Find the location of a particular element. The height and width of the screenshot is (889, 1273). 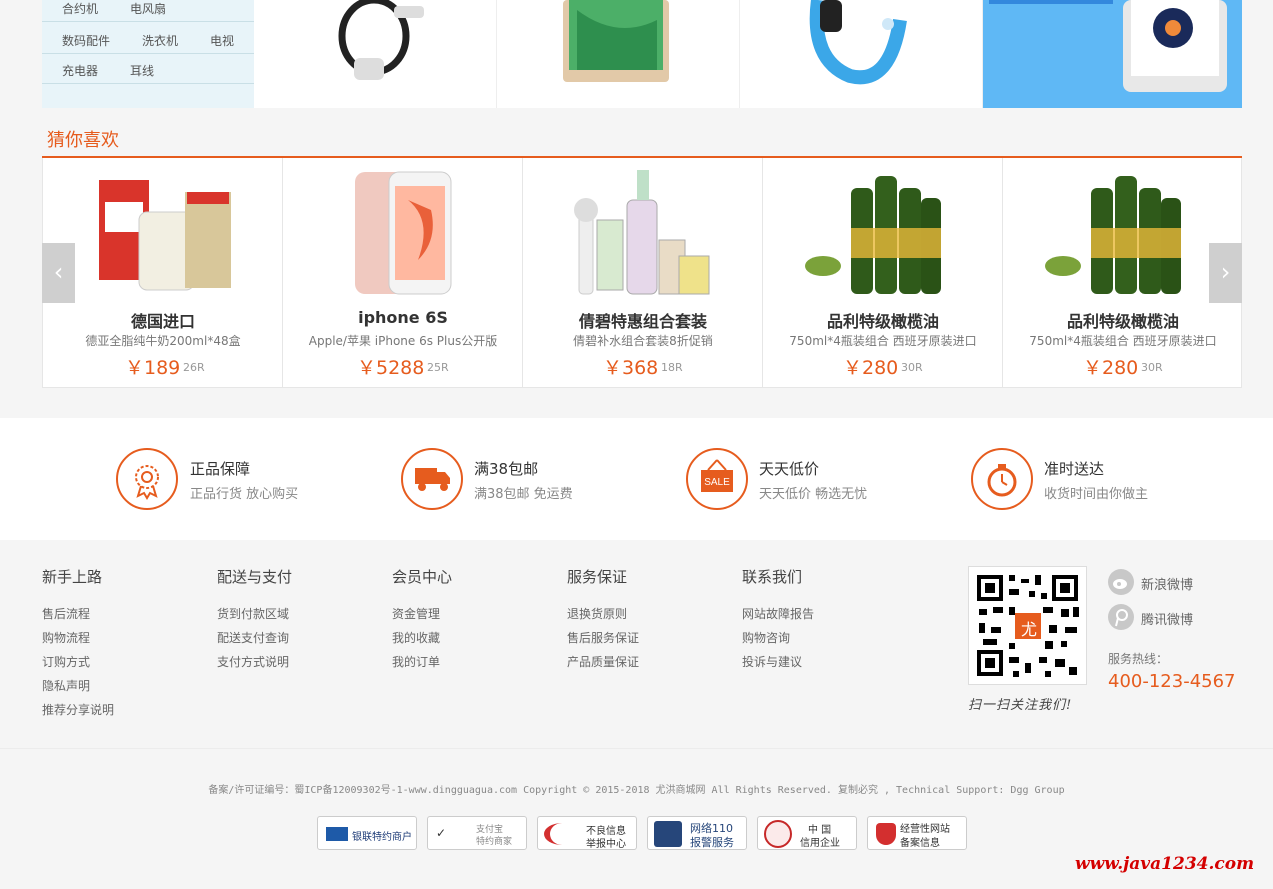

unionpay-icon is located at coordinates (337, 834).